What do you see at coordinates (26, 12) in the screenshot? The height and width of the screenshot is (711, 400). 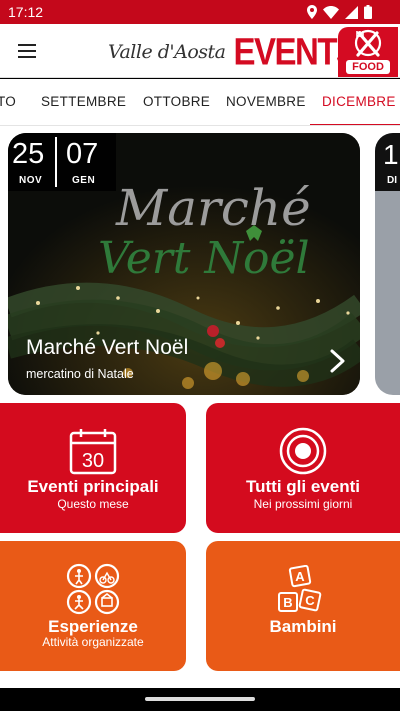 I see `status-time: 17:12` at bounding box center [26, 12].